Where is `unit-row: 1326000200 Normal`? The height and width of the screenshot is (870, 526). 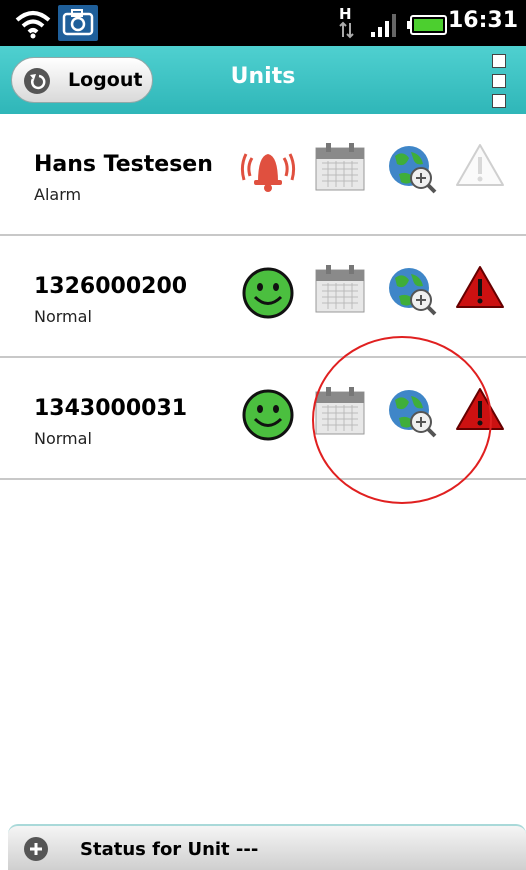 unit-row: 1326000200 Normal is located at coordinates (263, 297).